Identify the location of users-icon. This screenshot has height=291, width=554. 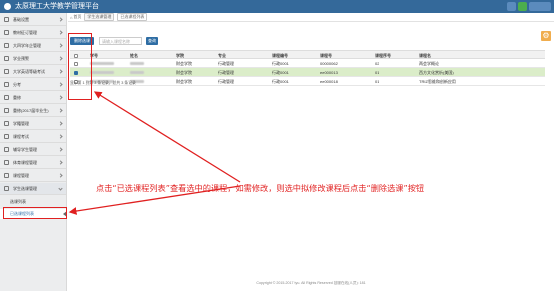
(6, 45).